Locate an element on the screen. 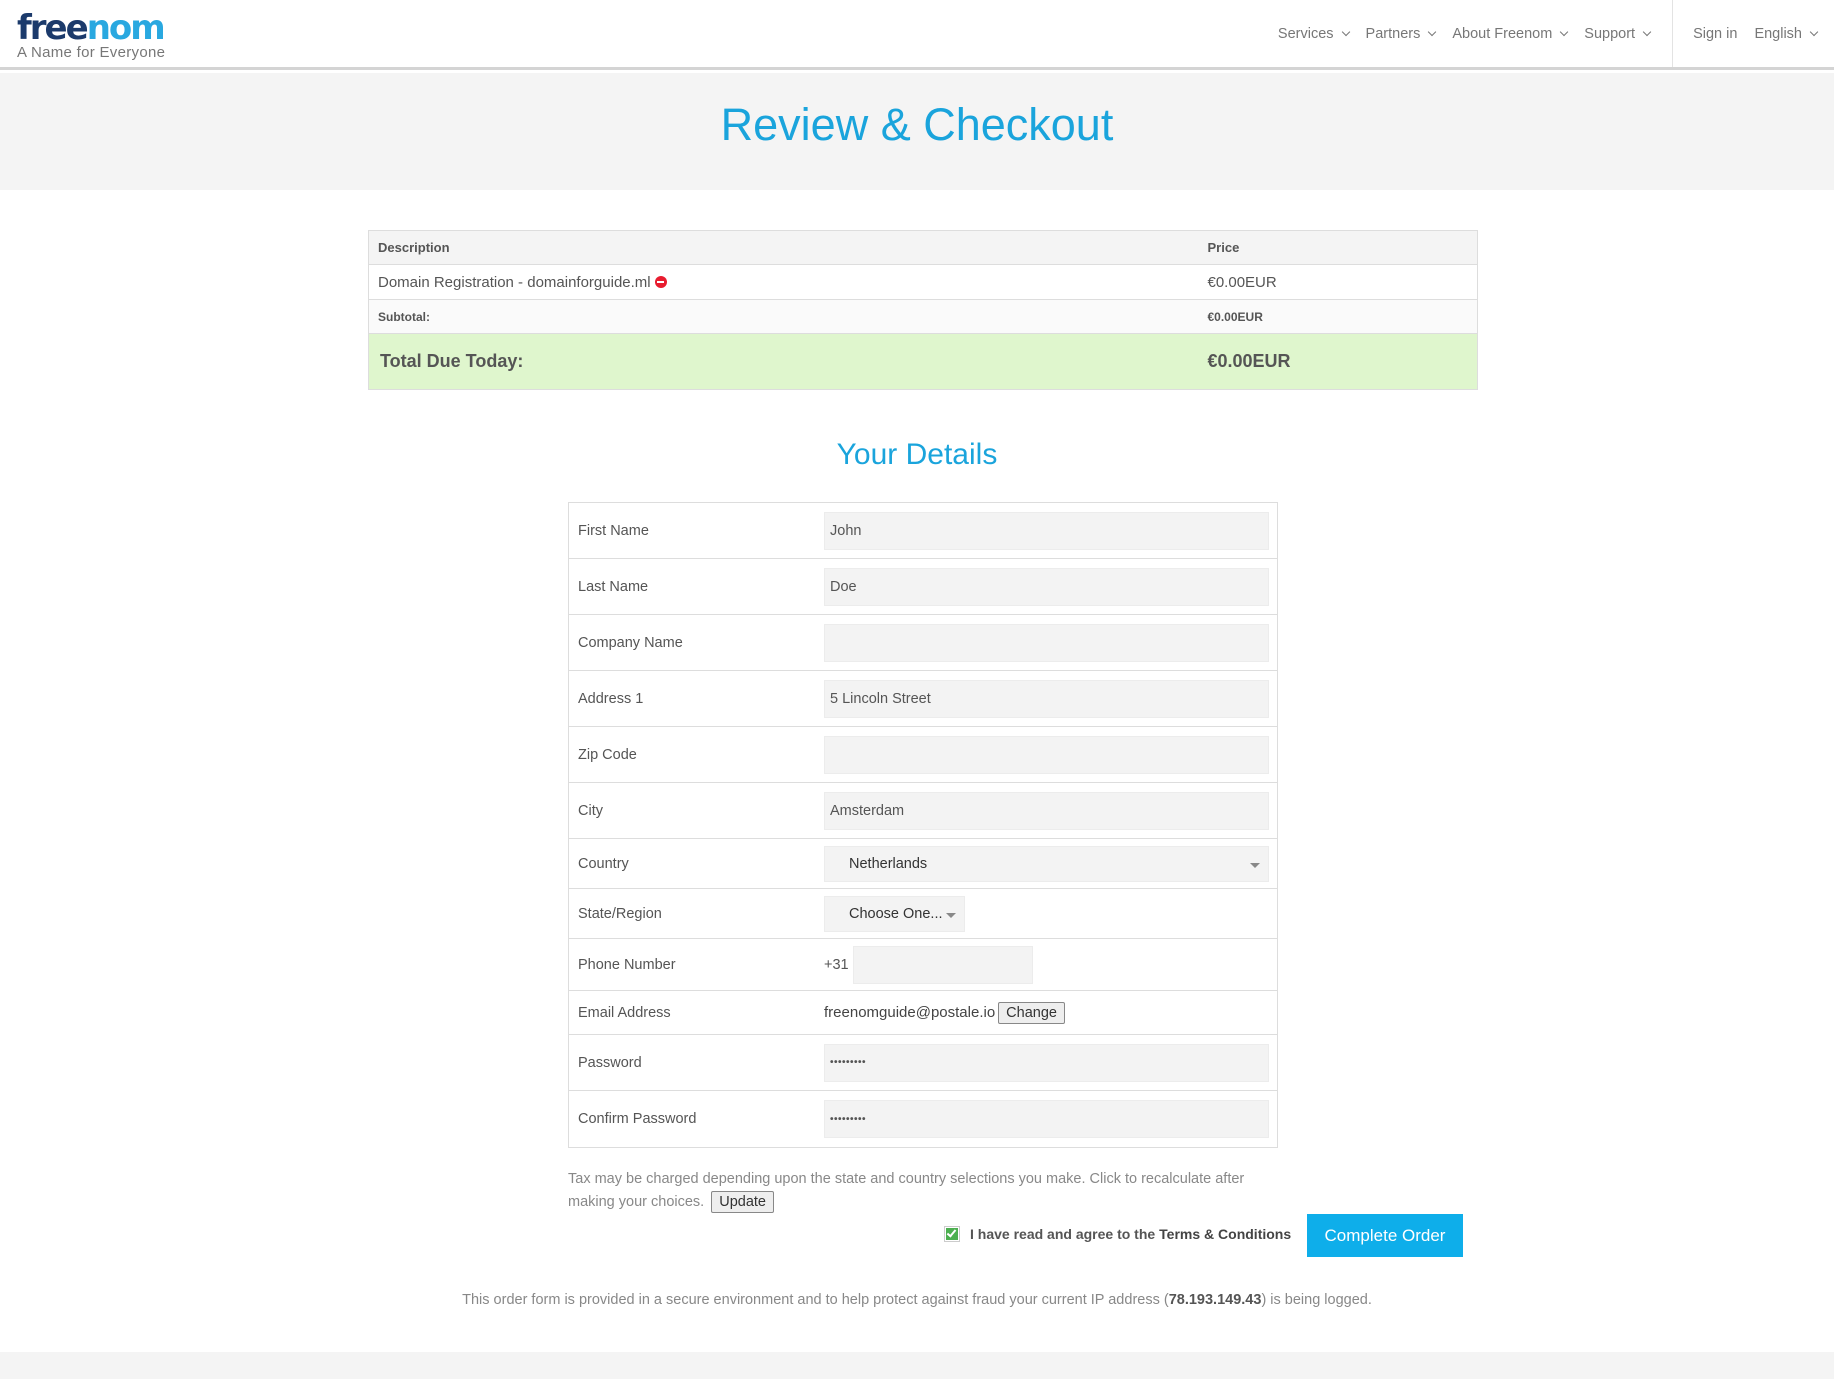 The width and height of the screenshot is (1834, 1379). nav-services-label: Services is located at coordinates (1305, 33).